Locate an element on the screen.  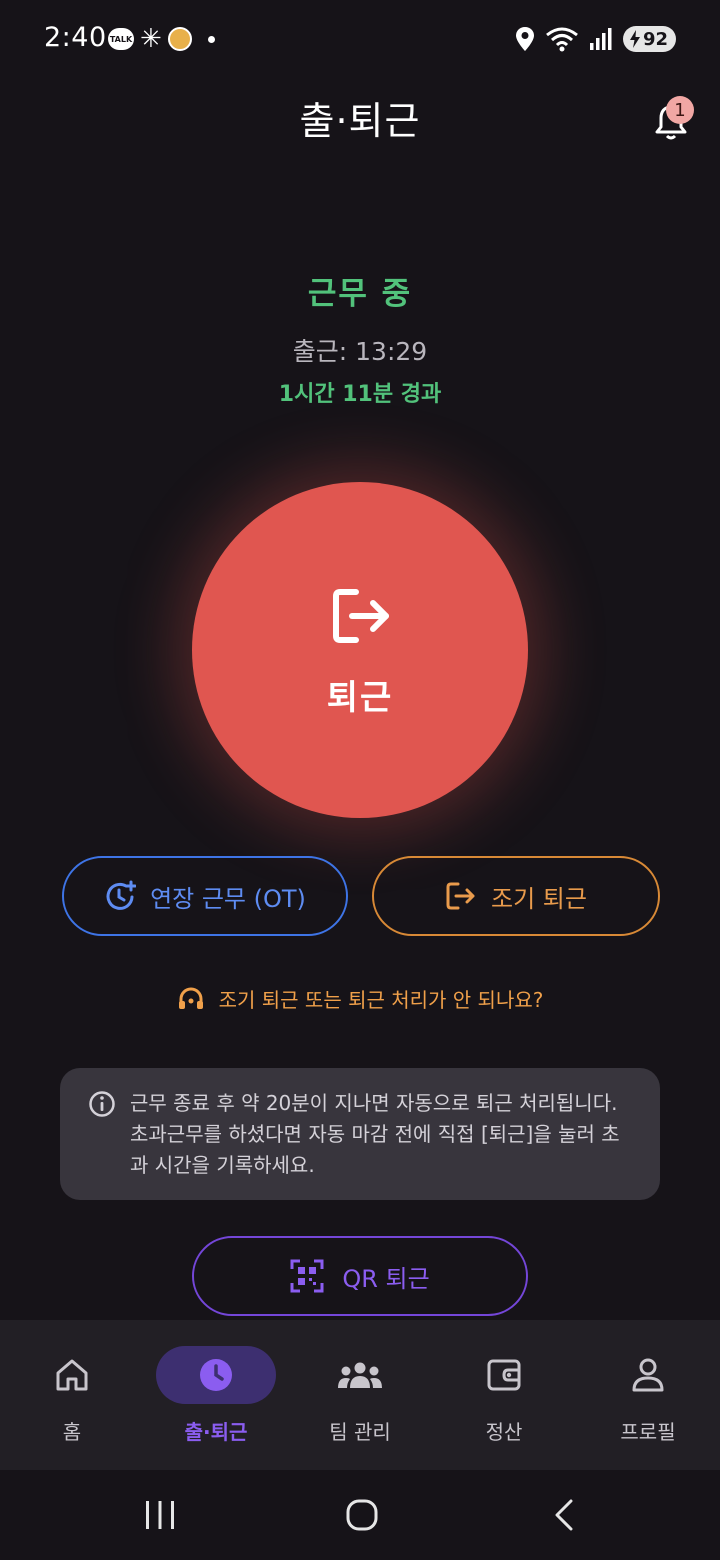
talk-label: TALK is located at coordinates (121, 39).